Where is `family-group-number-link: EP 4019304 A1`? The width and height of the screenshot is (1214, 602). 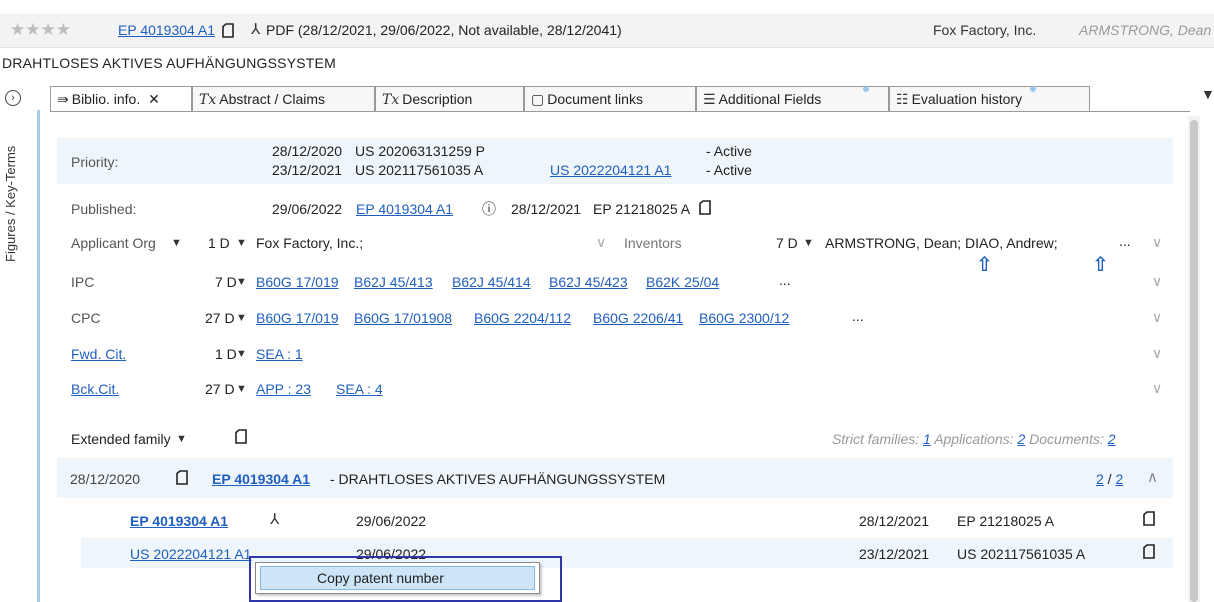
family-group-number-link: EP 4019304 A1 is located at coordinates (261, 479).